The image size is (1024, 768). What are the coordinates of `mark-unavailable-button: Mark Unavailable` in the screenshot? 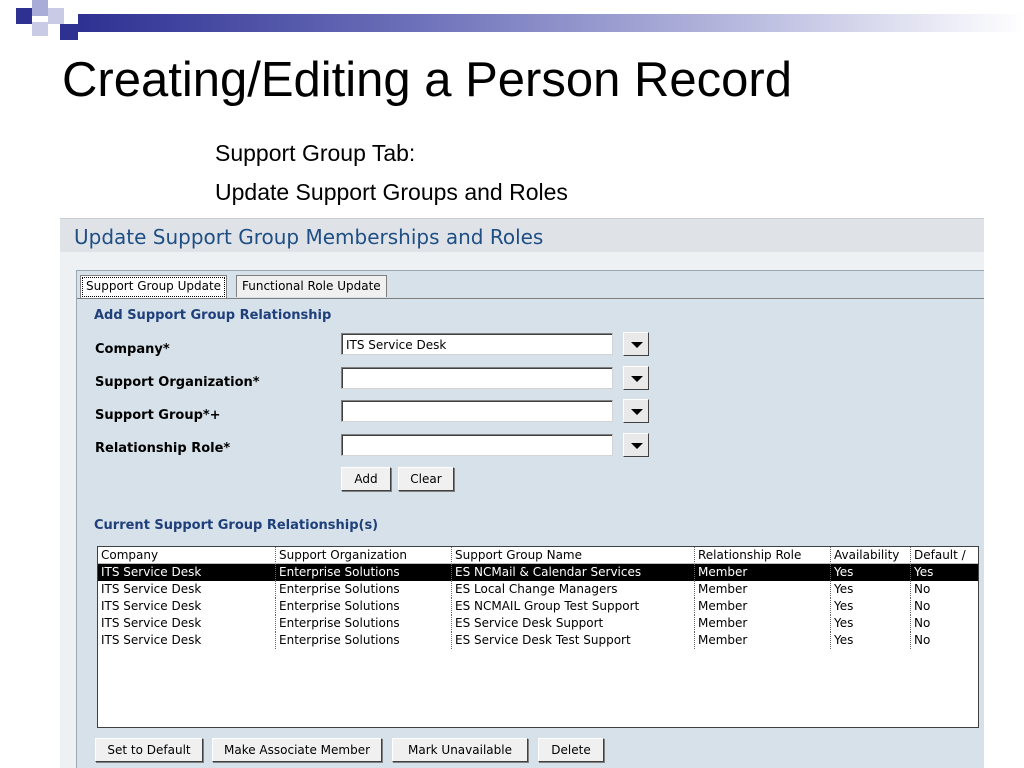 It's located at (460, 750).